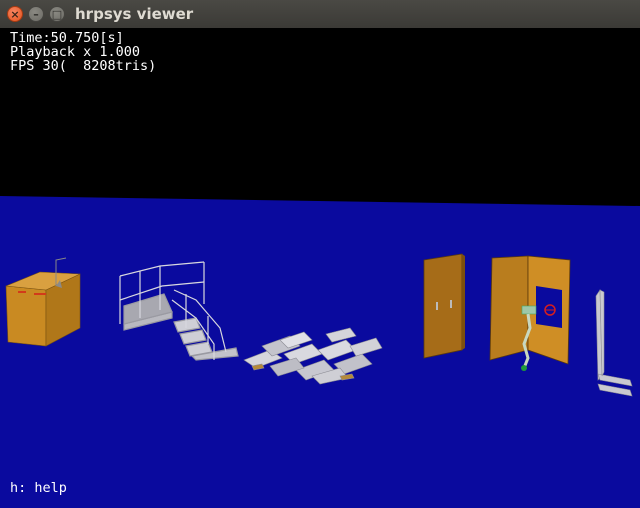 The height and width of the screenshot is (508, 640). What do you see at coordinates (36, 14) in the screenshot?
I see `minimize-button: –` at bounding box center [36, 14].